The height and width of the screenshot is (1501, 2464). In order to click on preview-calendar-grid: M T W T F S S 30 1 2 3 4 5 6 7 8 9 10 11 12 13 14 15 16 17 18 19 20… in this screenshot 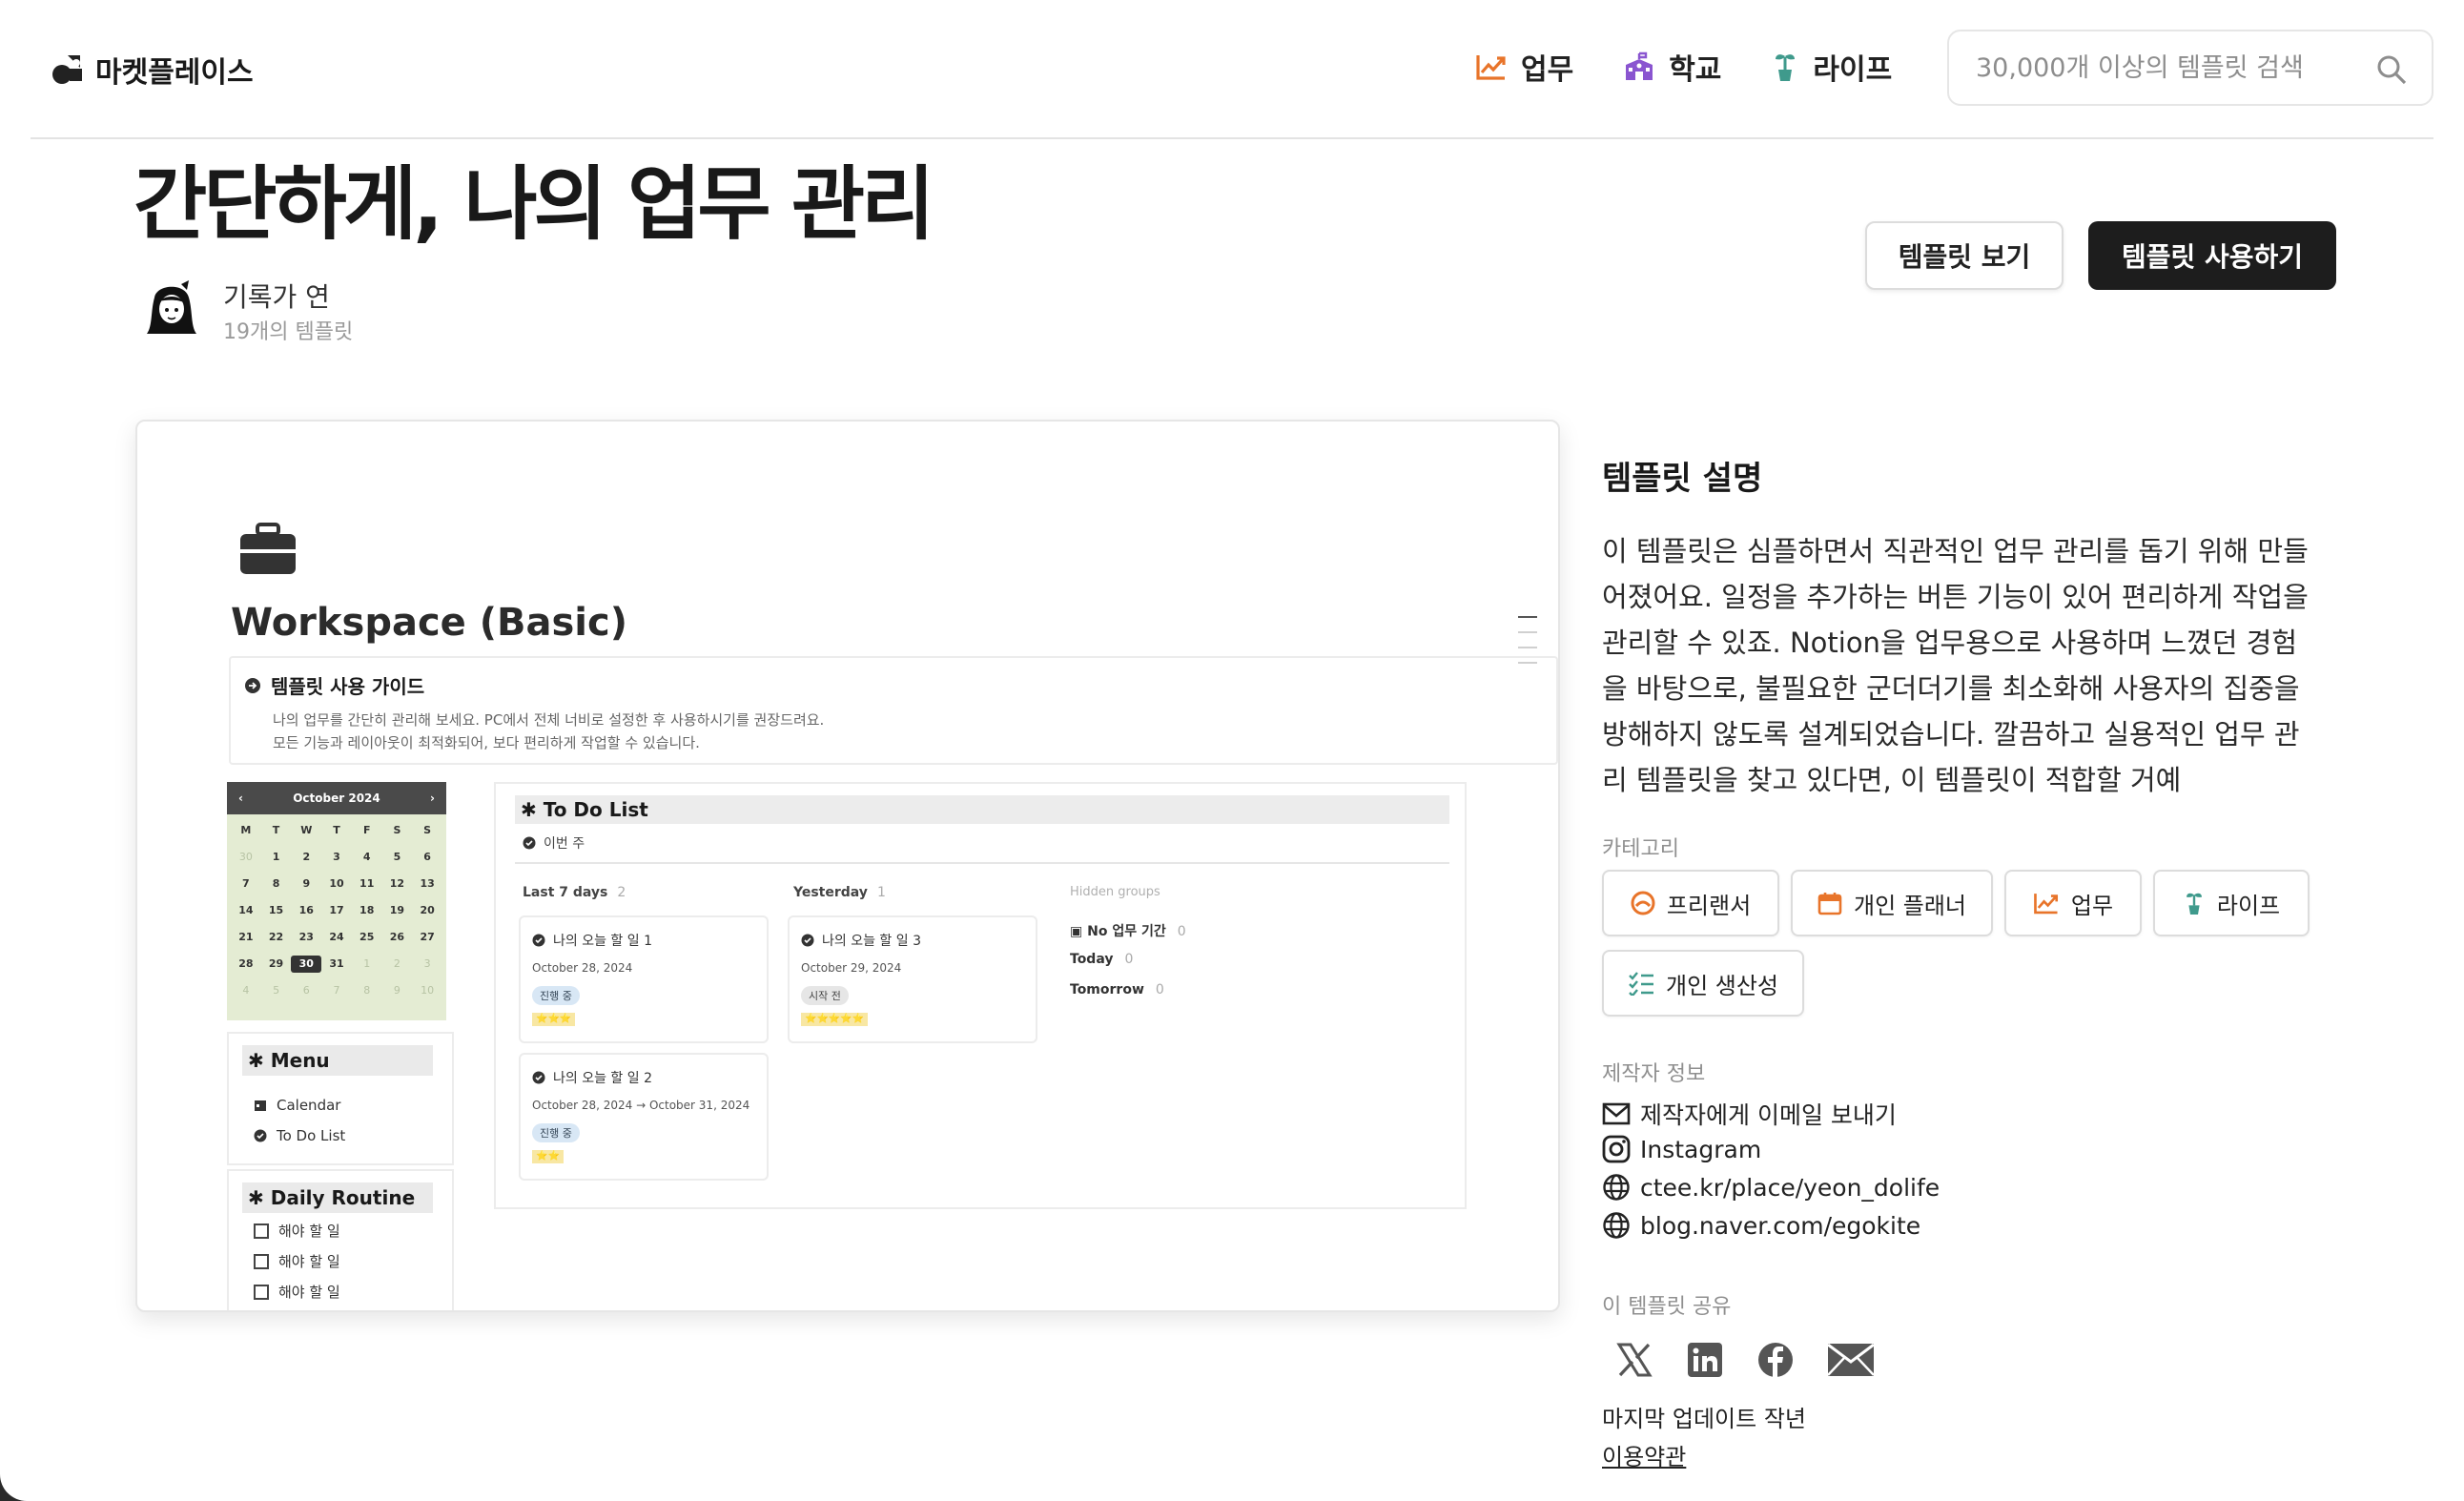, I will do `click(336, 906)`.